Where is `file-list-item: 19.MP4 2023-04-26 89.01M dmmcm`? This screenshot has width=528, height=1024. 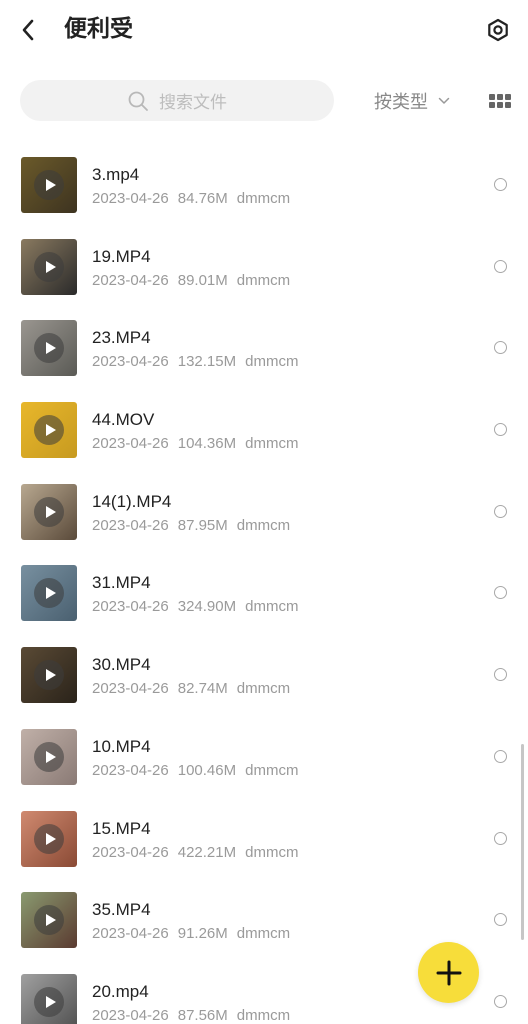
file-list-item: 19.MP4 2023-04-26 89.01M dmmcm is located at coordinates (264, 268).